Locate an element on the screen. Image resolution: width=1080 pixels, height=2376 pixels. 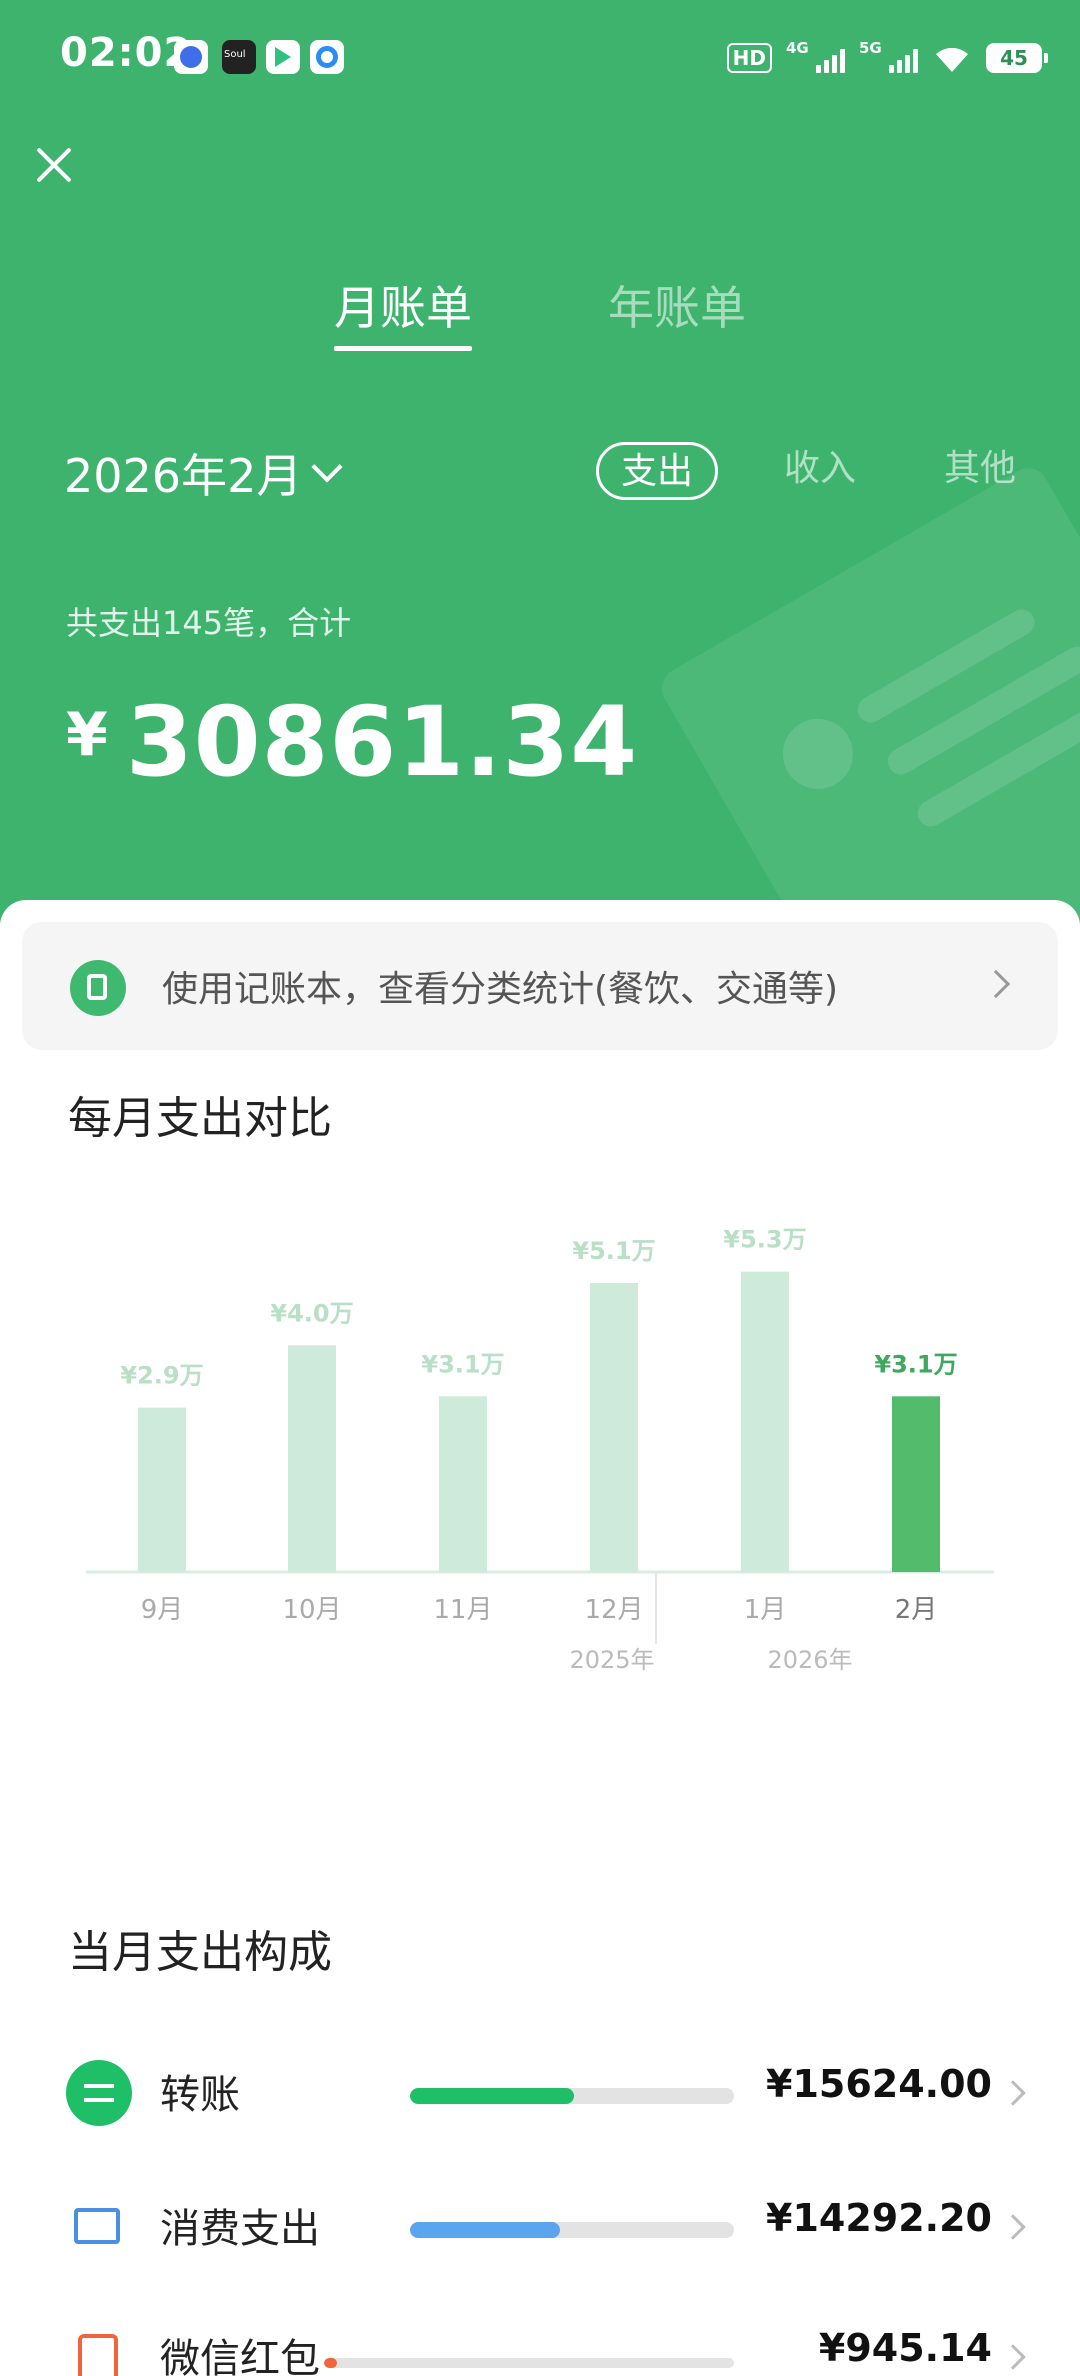
expense-row-consumption: 消费支出 ¥14292.20 is located at coordinates (540, 2228).